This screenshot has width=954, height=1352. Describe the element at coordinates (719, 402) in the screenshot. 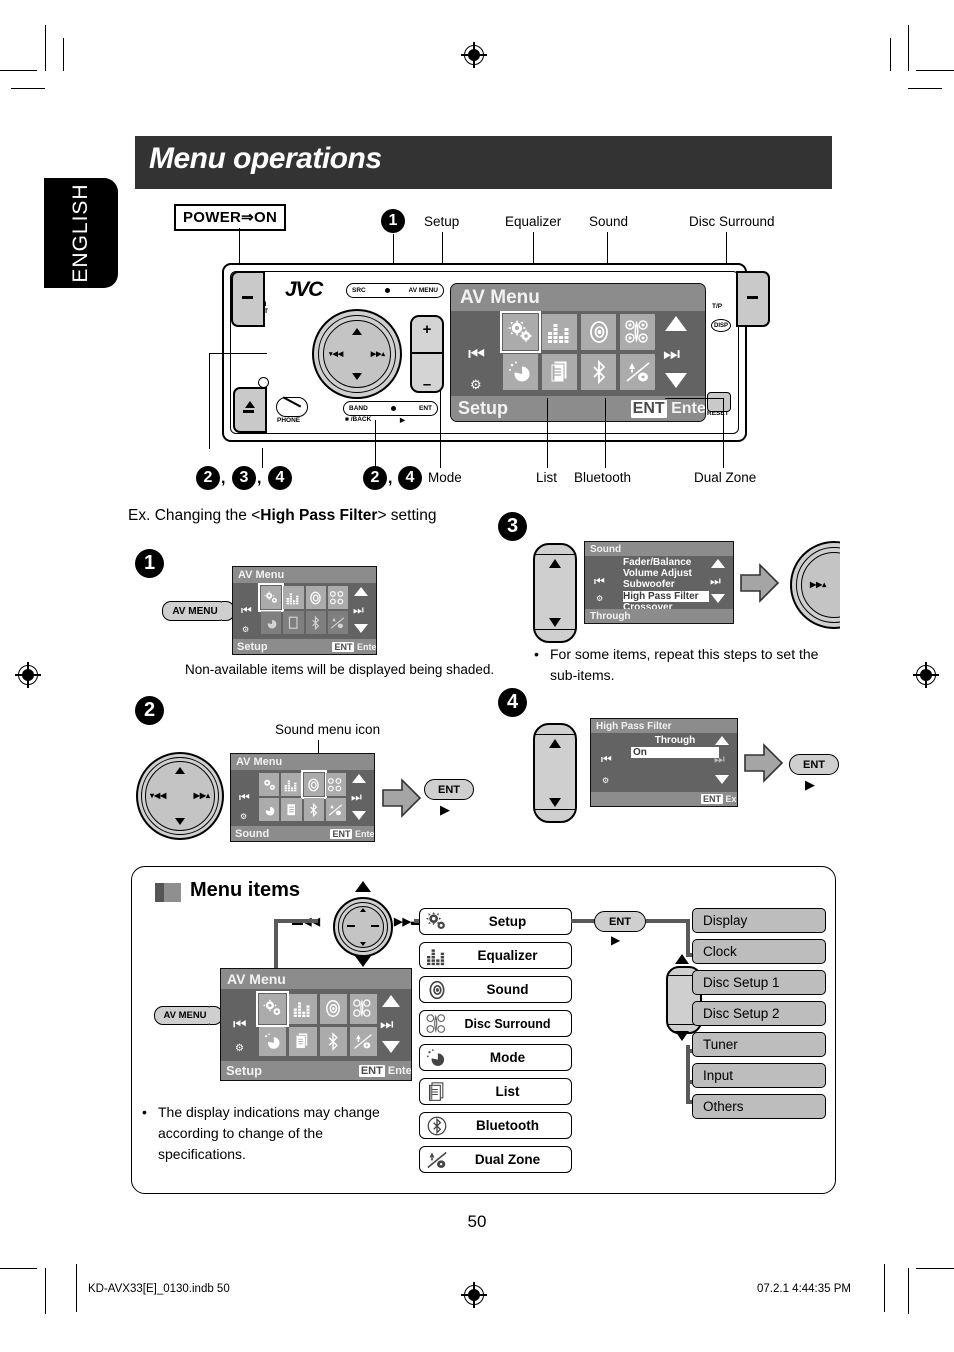

I see `screen-angle-icon` at that location.